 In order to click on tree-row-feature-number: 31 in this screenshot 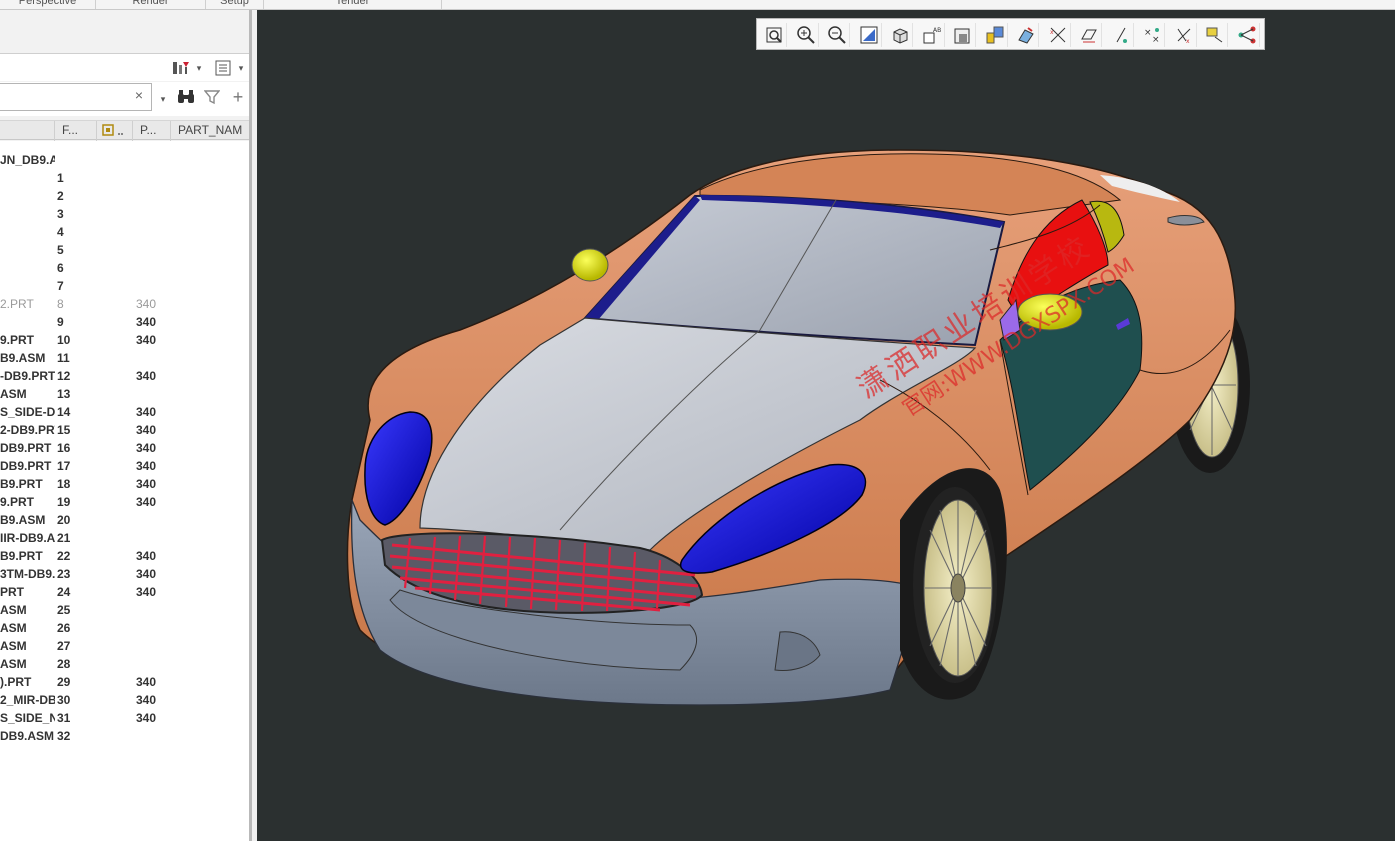, I will do `click(64, 718)`.